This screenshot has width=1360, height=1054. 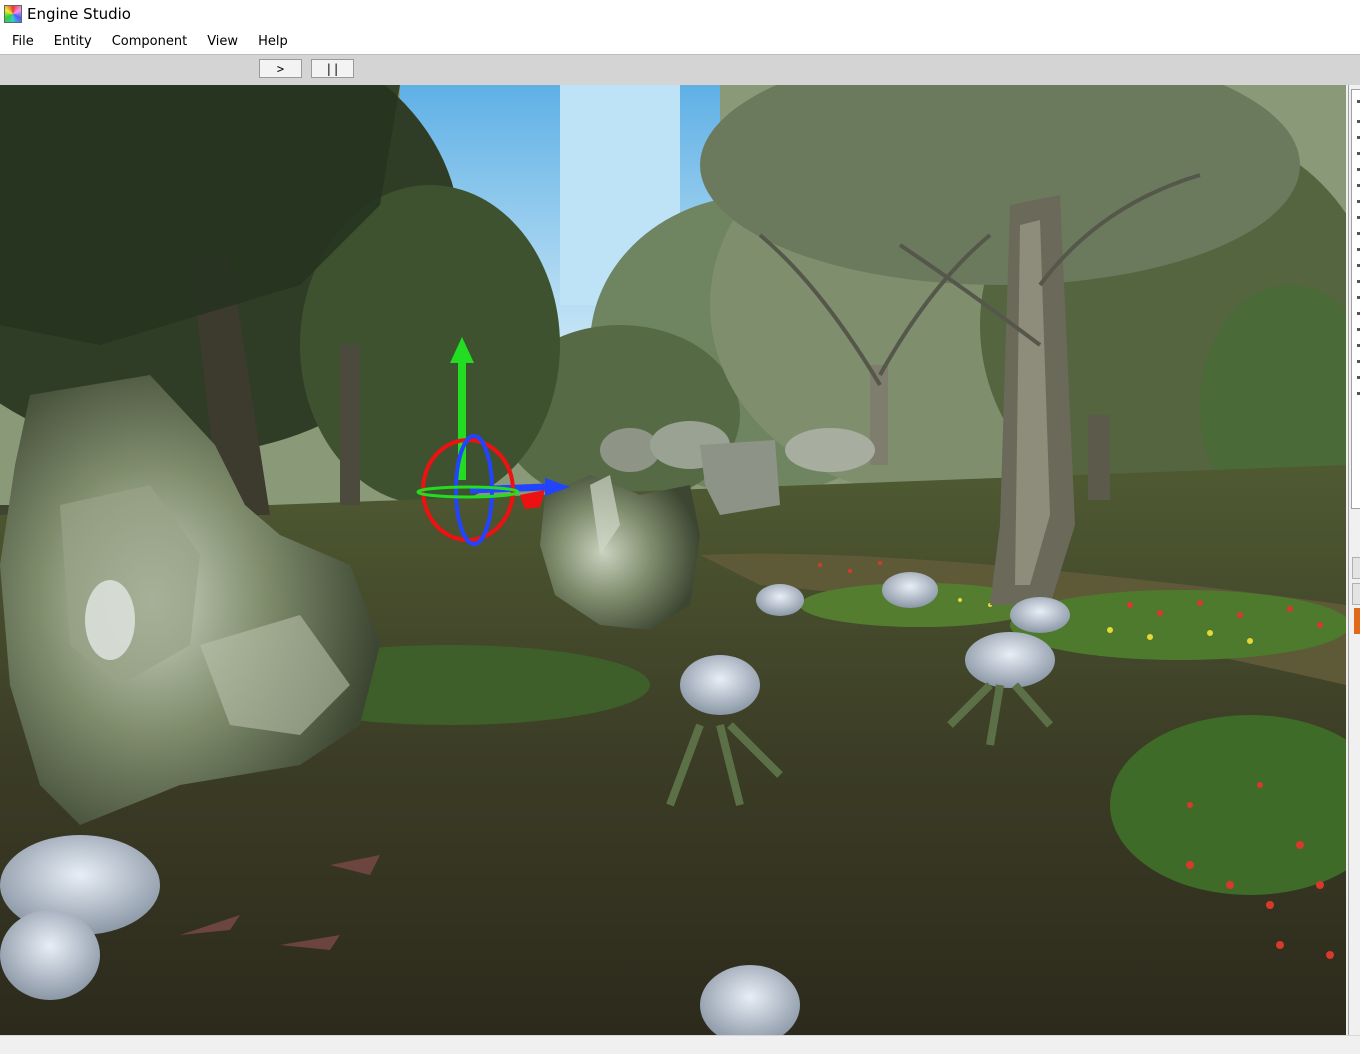 I want to click on accent-marker, so click(x=1357, y=621).